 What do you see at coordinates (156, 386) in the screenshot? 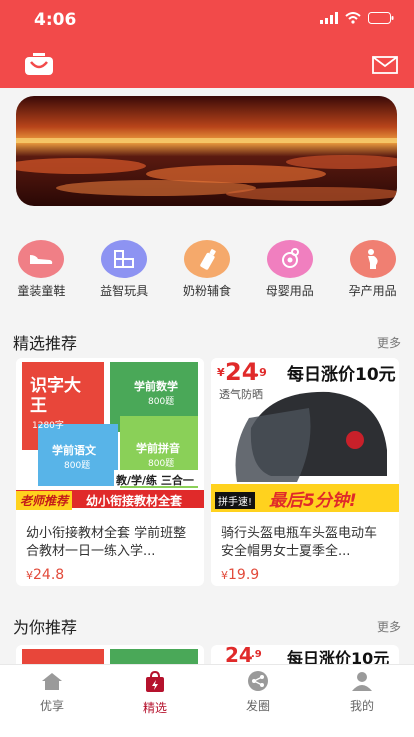
I see `book-title-math: 学前数学` at bounding box center [156, 386].